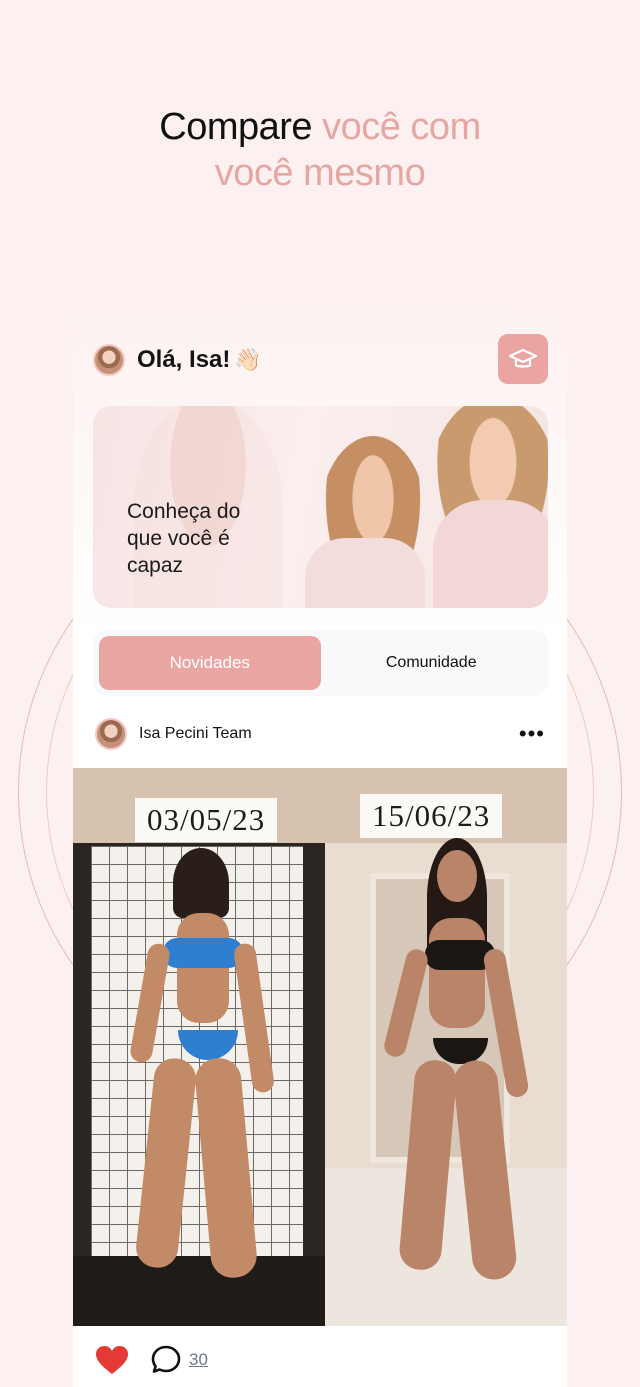  What do you see at coordinates (206, 820) in the screenshot?
I see `date-before-label: 03/05/23` at bounding box center [206, 820].